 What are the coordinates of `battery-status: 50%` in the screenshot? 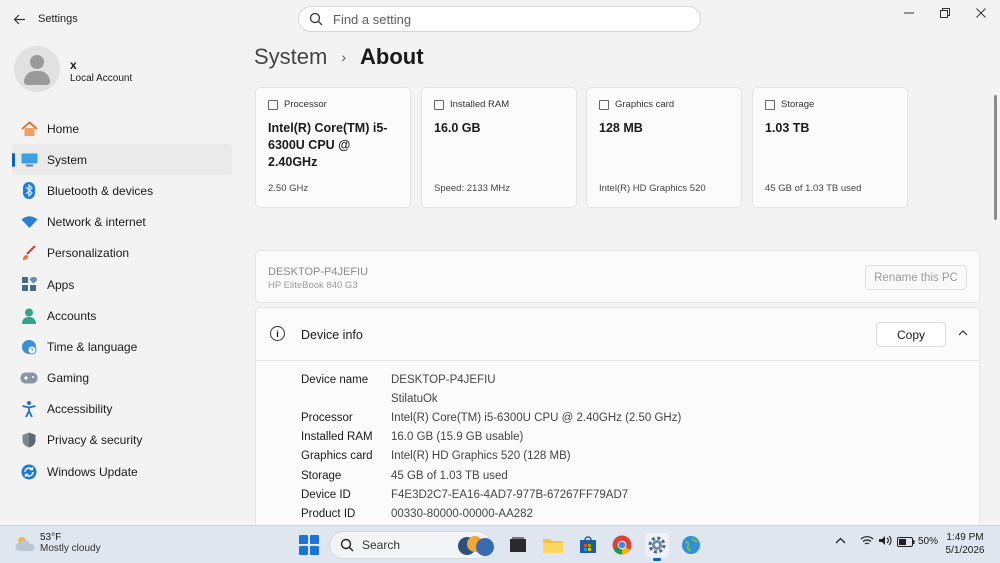 It's located at (917, 541).